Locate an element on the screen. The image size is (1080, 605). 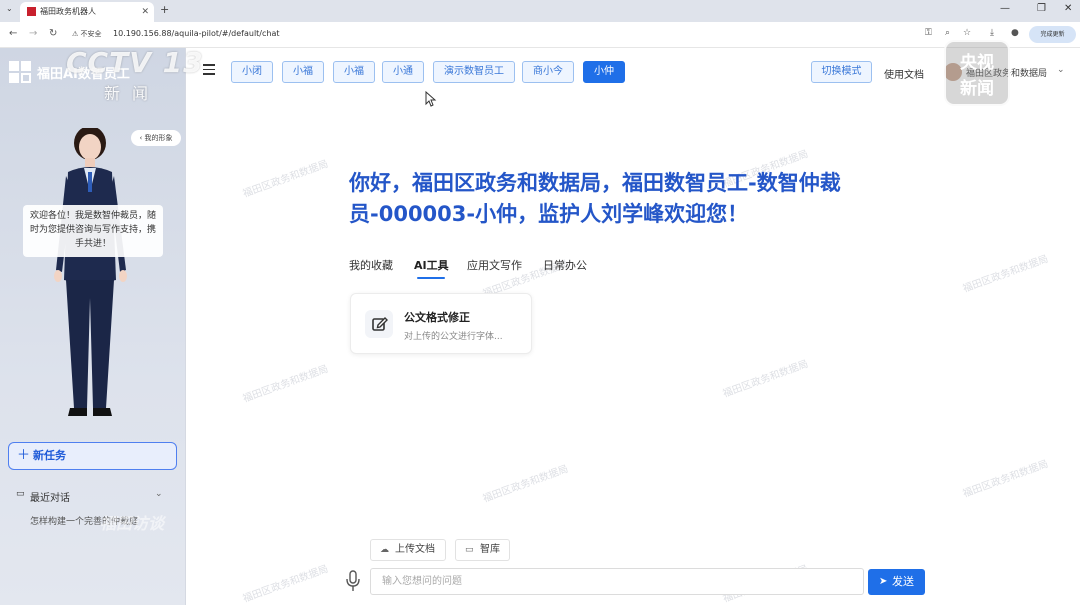
browser-tab-bar: ⌄ 福田政务机器人 ✕ + — ❐ ✕ is located at coordinates (540, 11).